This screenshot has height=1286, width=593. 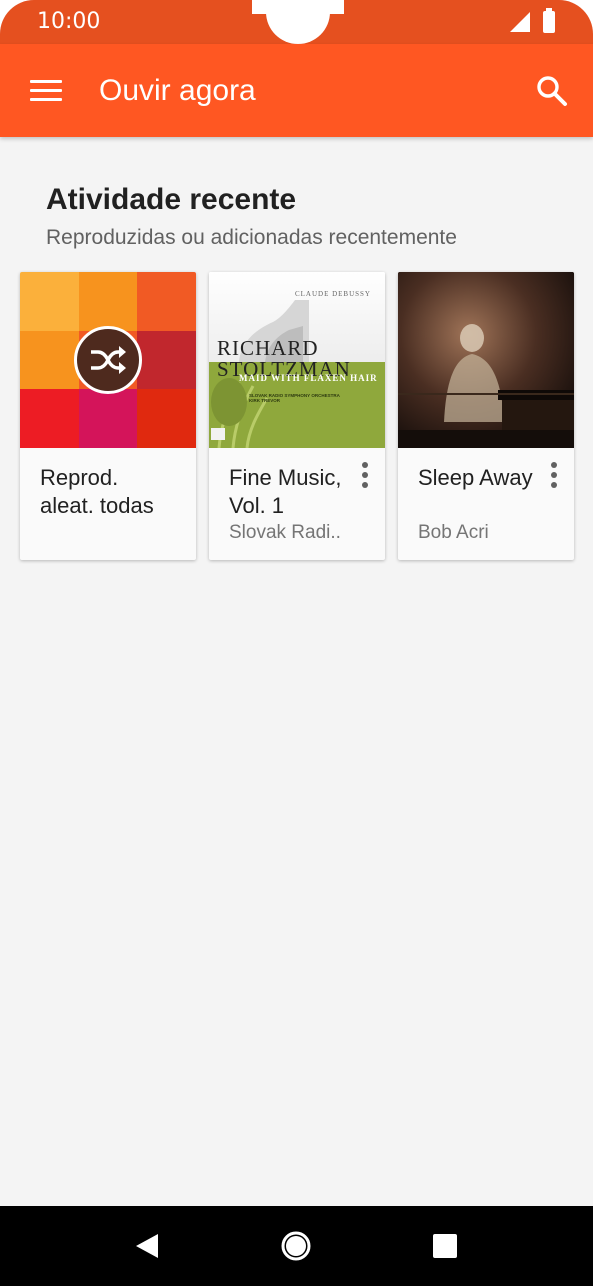 I want to click on recents-icon, so click(x=445, y=1246).